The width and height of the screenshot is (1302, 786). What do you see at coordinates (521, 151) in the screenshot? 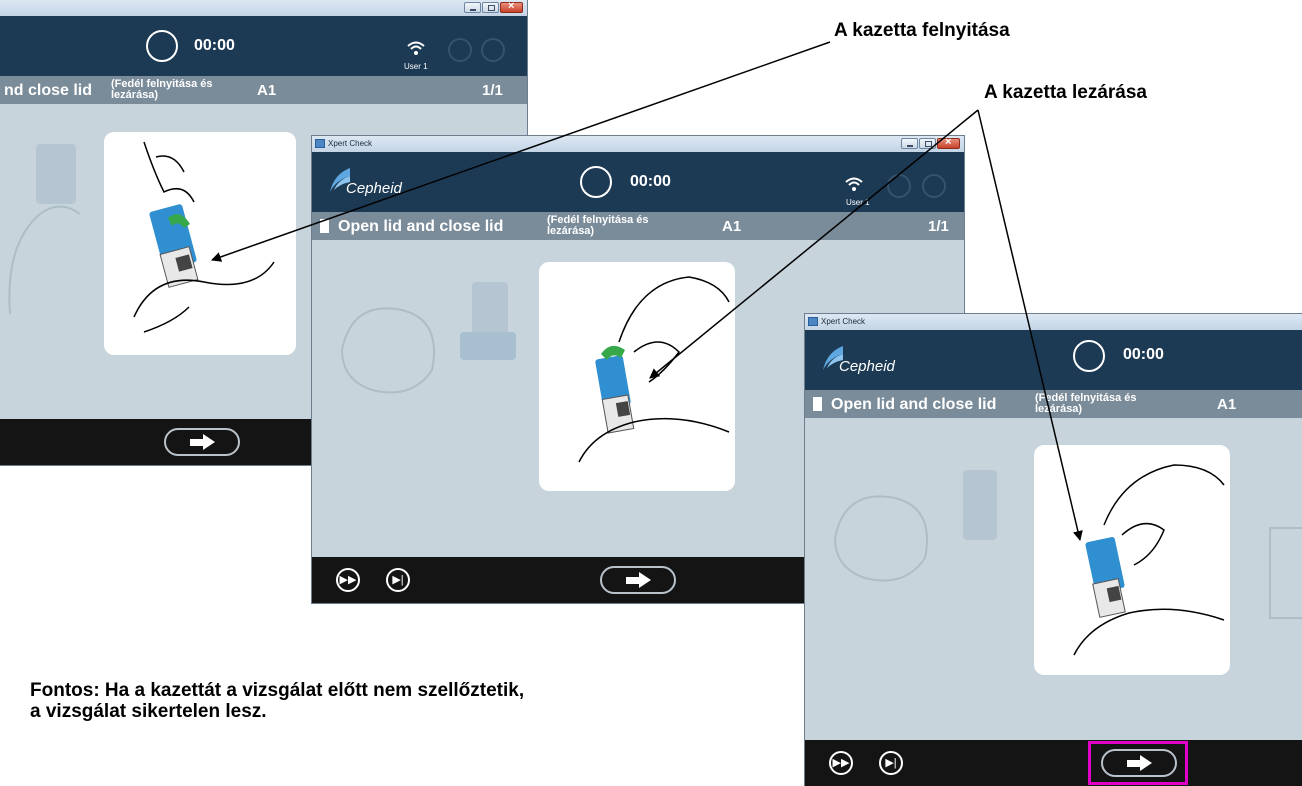
I see `arrow-open-cartridge` at bounding box center [521, 151].